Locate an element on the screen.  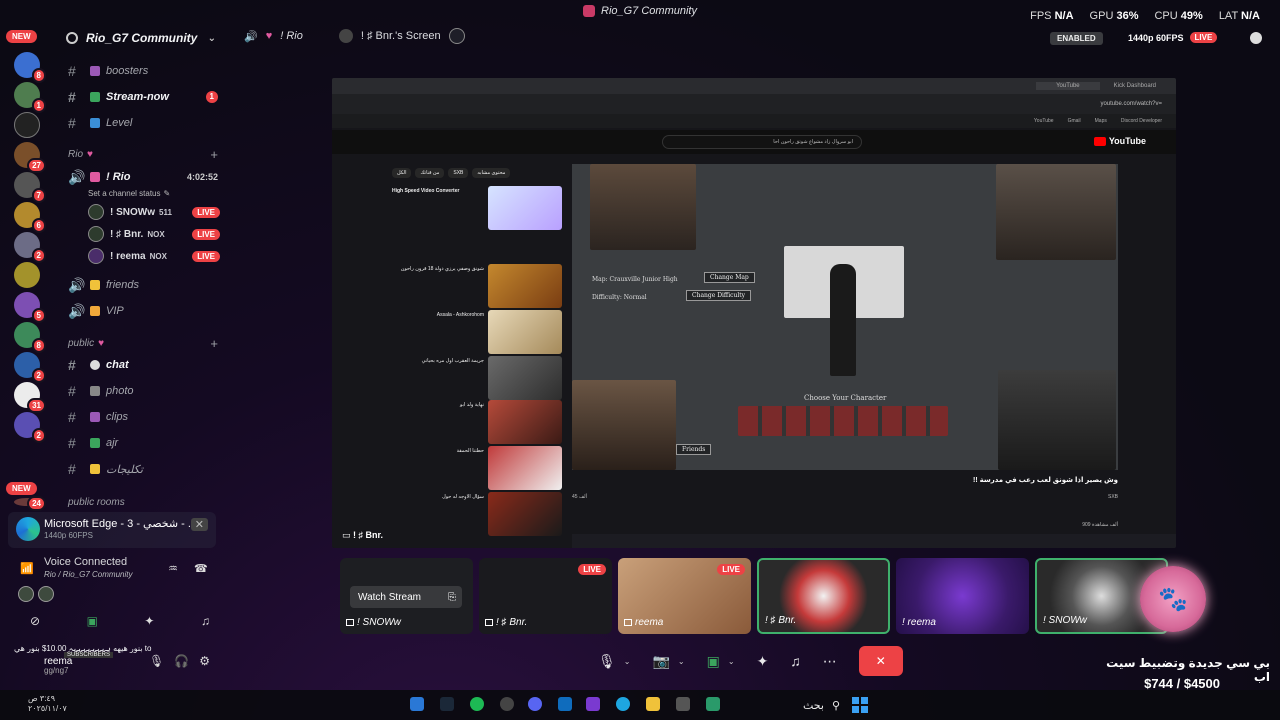
headphones-icon: 🎧 is located at coordinates (181, 661).